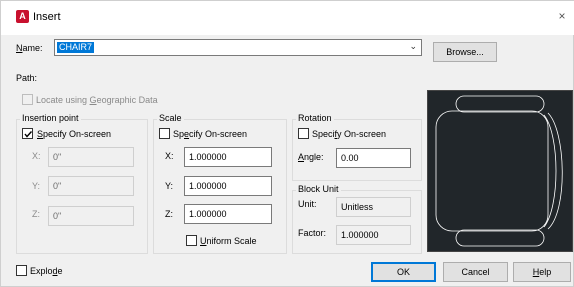  What do you see at coordinates (21, 270) in the screenshot?
I see `explode-checkbox` at bounding box center [21, 270].